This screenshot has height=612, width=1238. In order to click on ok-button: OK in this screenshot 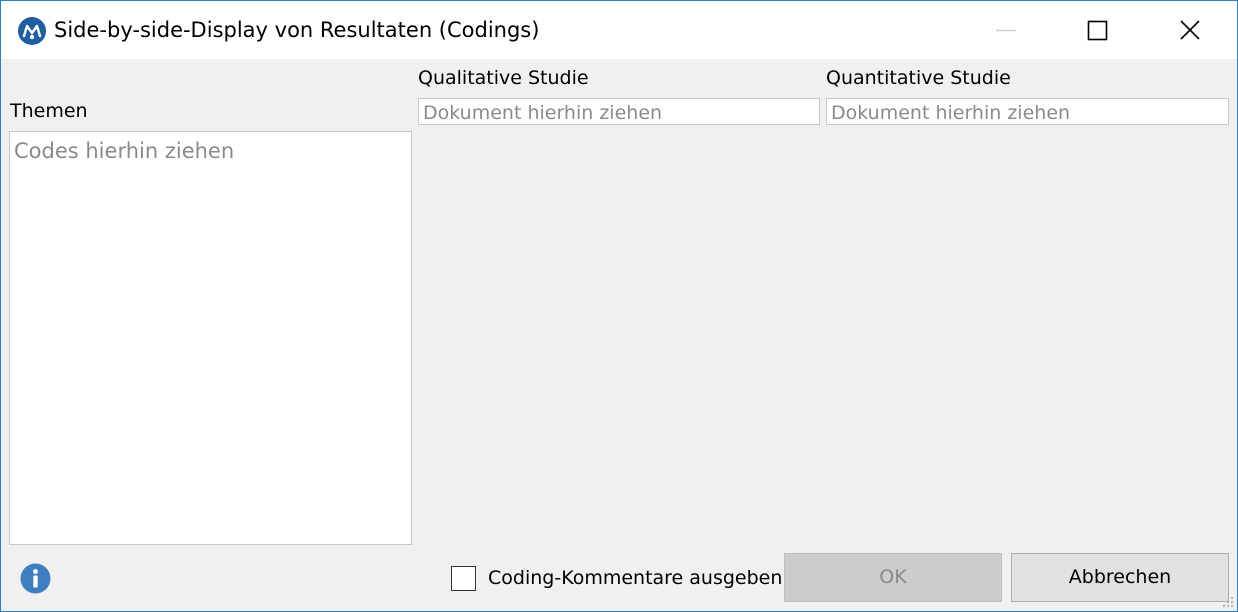, I will do `click(893, 577)`.